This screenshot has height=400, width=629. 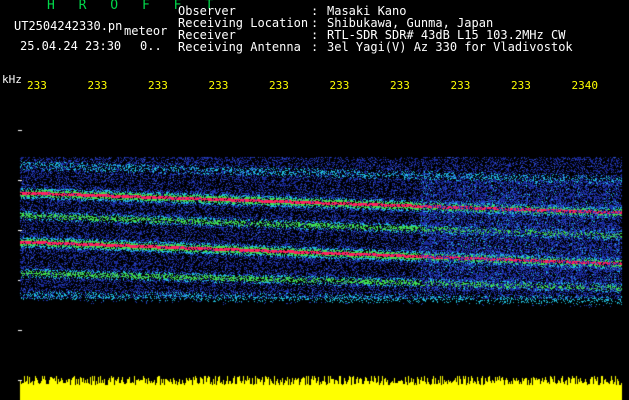 I want to click on observation-datetime: 25.04.24 23:30, so click(x=71, y=46).